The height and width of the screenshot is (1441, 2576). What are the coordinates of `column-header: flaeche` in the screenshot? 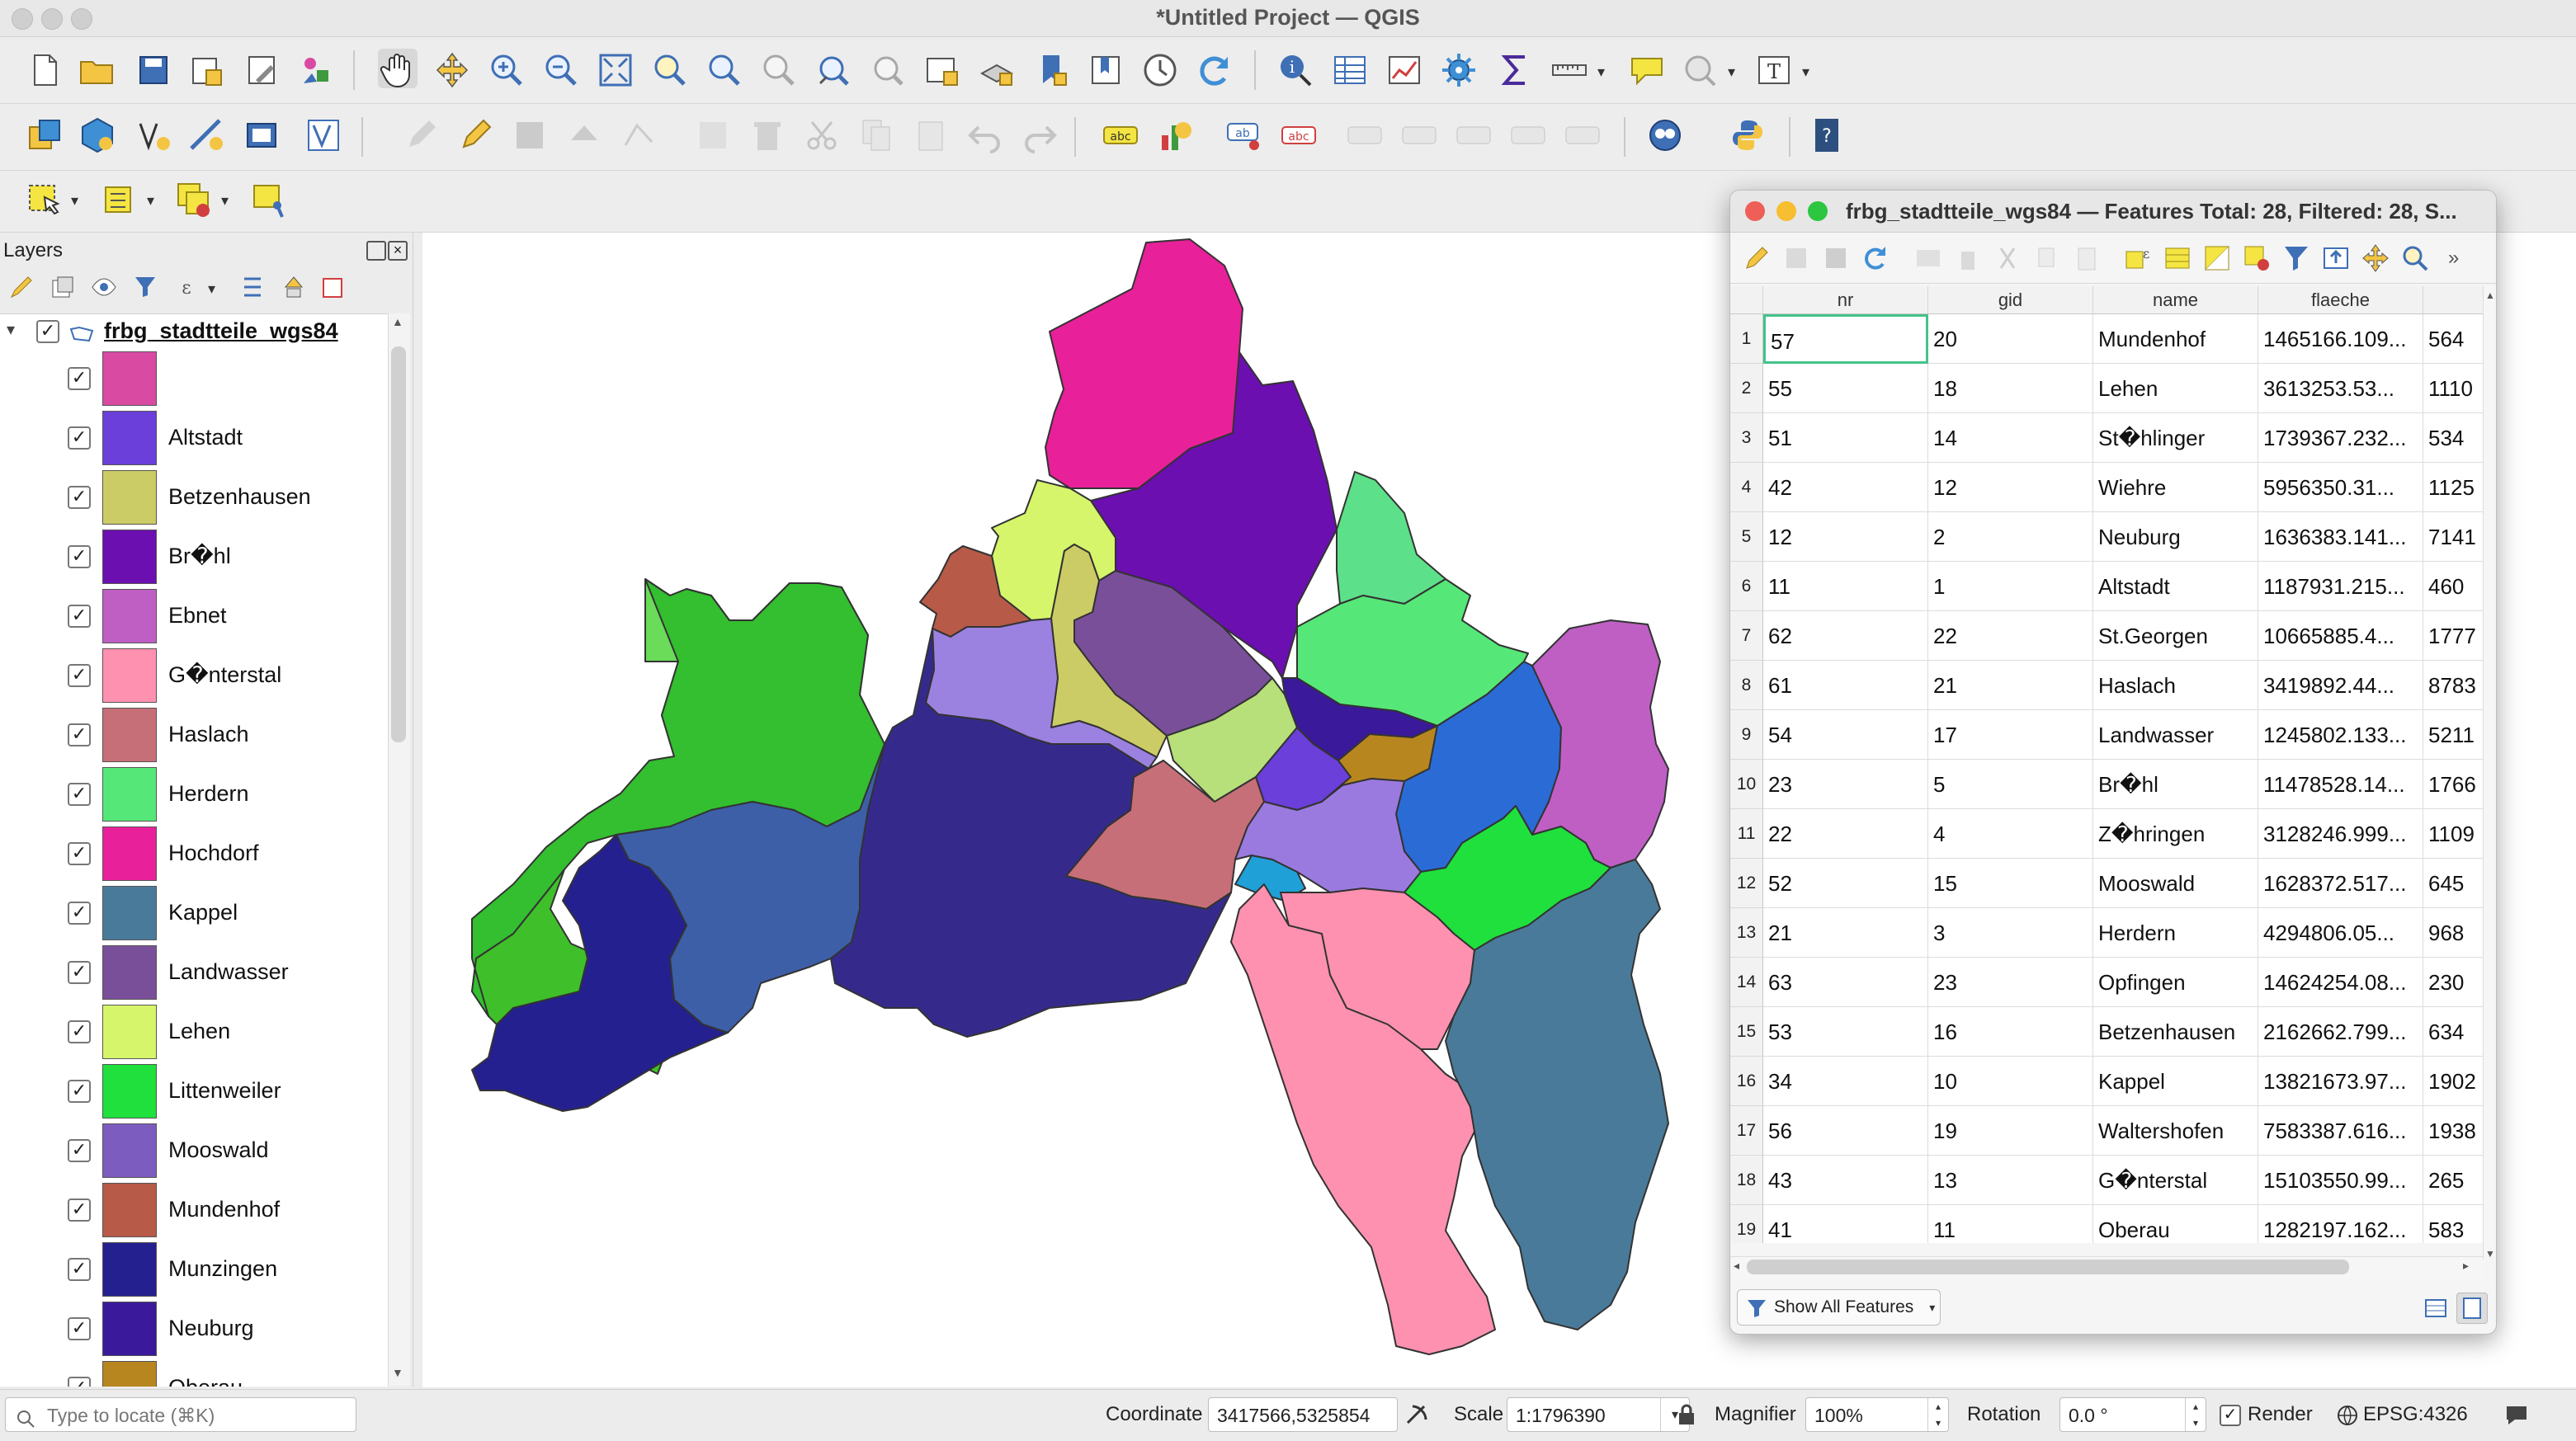 It's located at (2340, 300).